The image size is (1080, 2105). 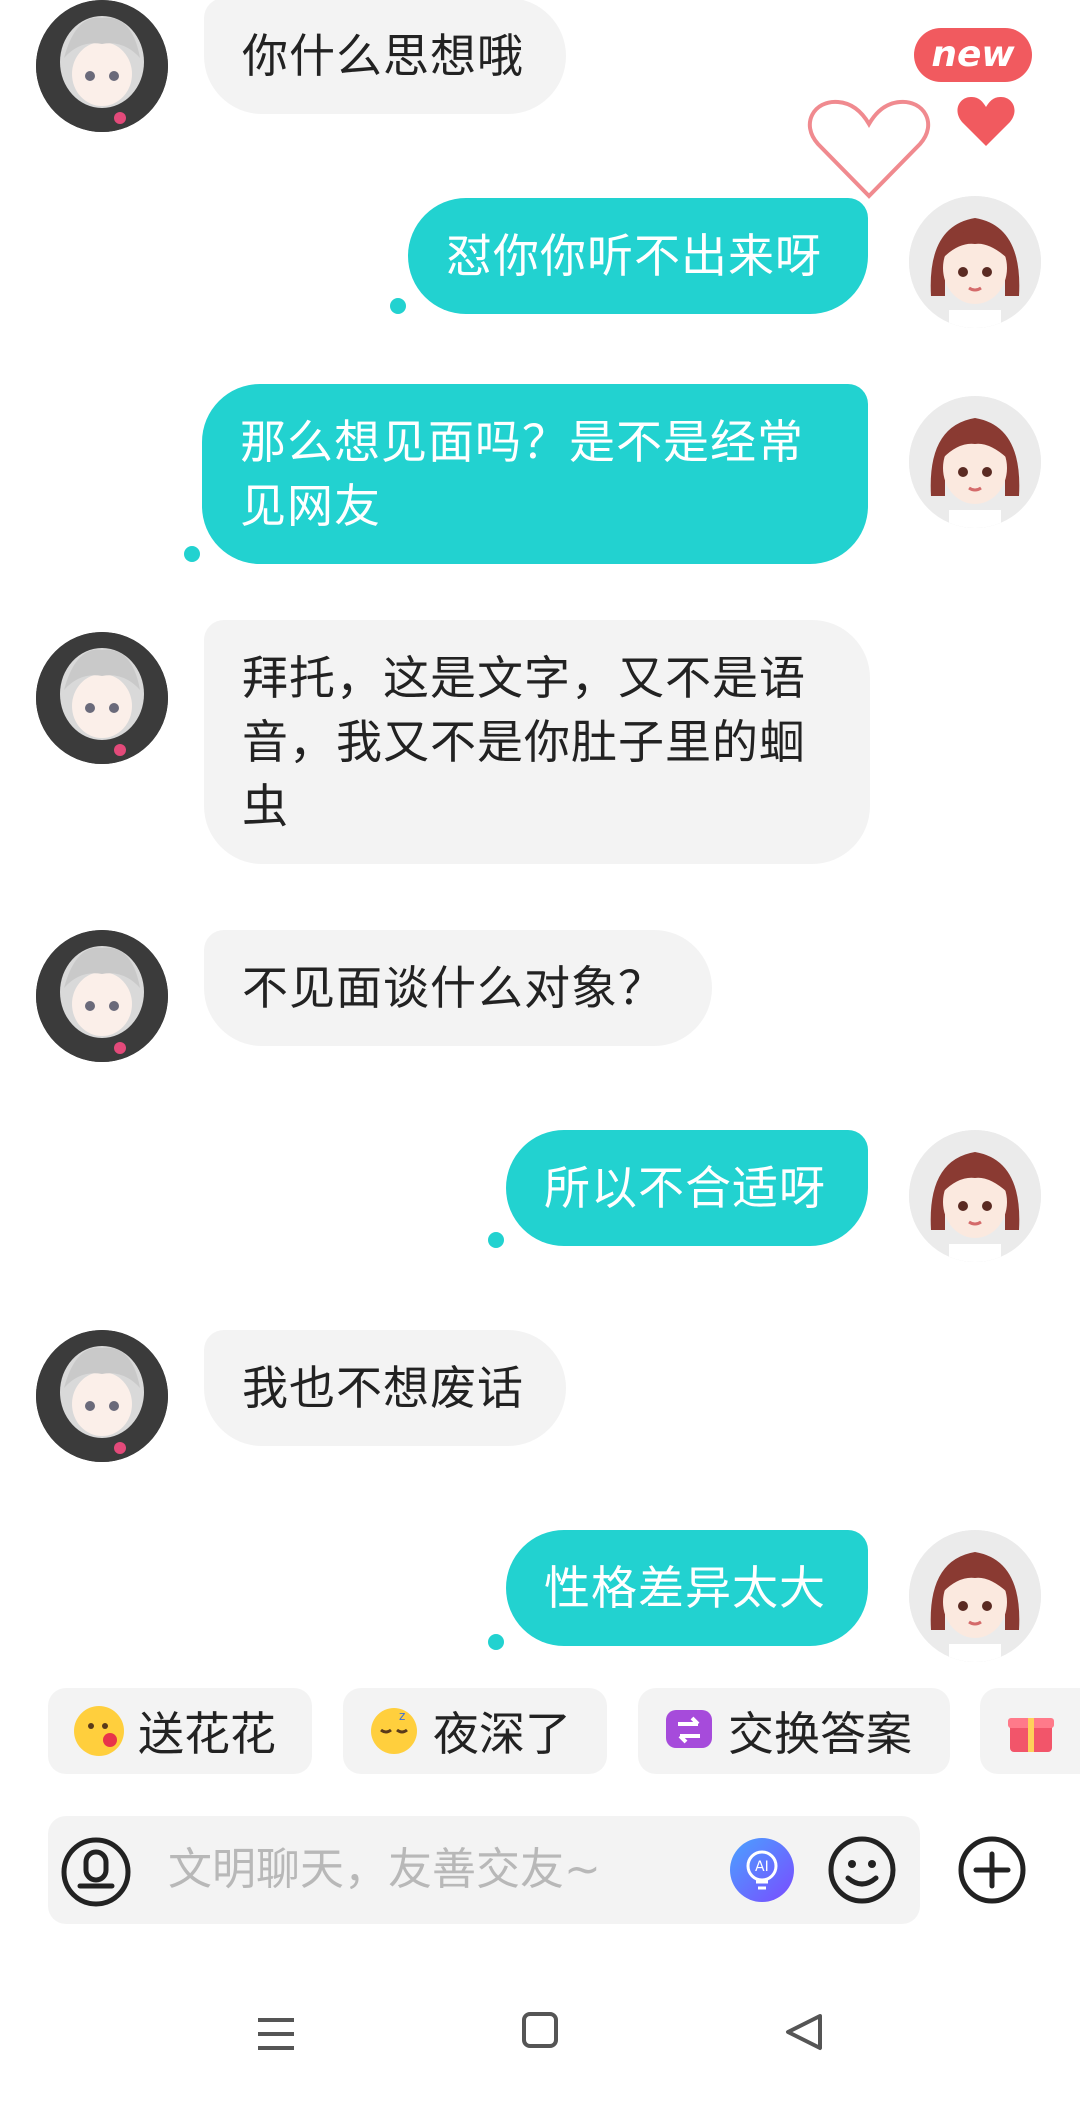 I want to click on message-bubble: 那么想见面吗？是不是经常见网友, so click(x=535, y=474).